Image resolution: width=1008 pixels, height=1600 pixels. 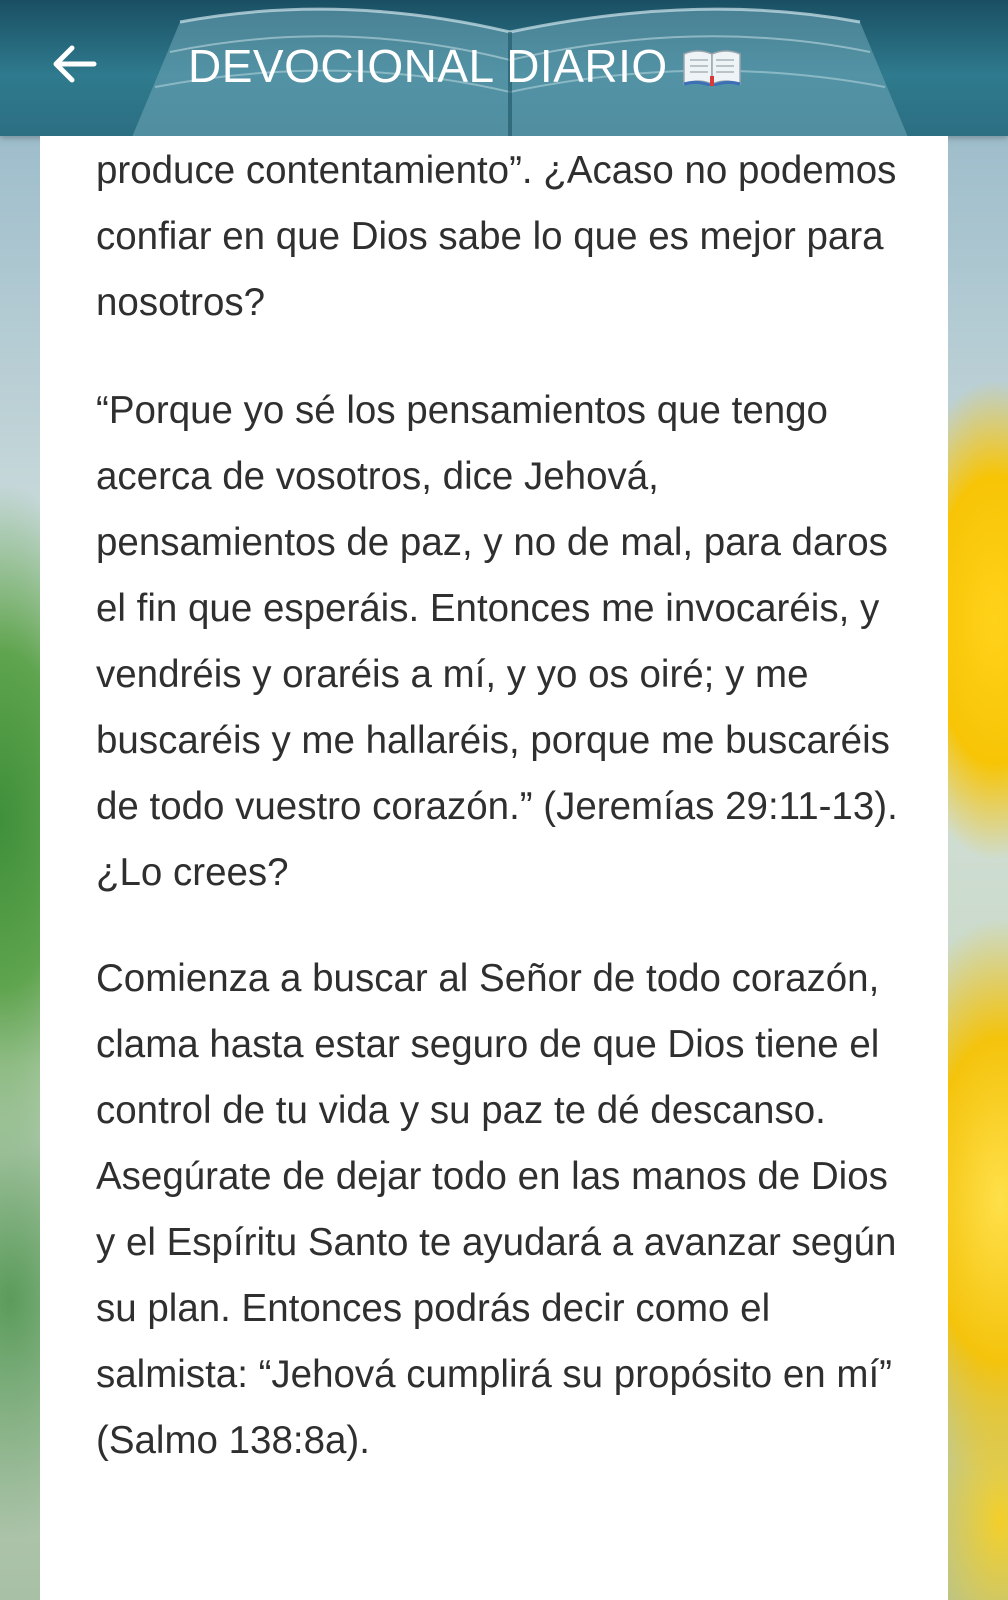 What do you see at coordinates (428, 66) in the screenshot?
I see `page-title-text: DEVOCIONAL DIARIO` at bounding box center [428, 66].